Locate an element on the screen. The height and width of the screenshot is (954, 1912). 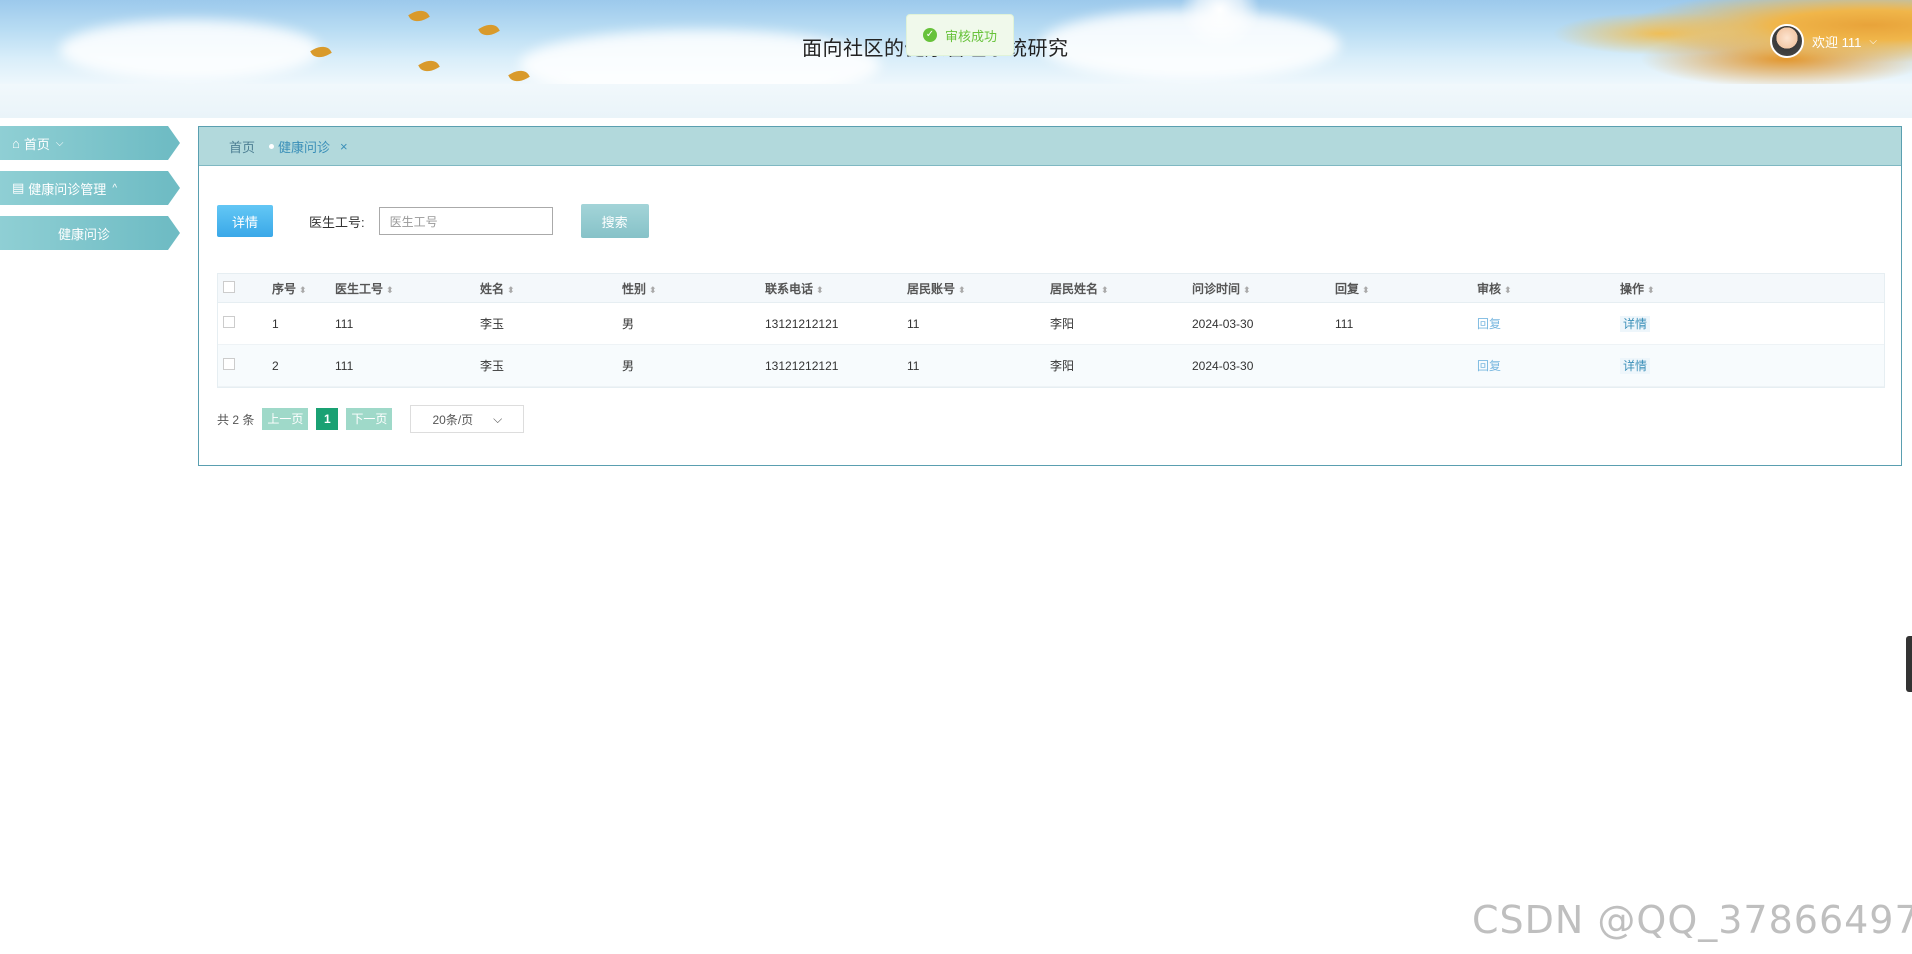
tab-consultation: 健康问诊 is located at coordinates (299, 146).